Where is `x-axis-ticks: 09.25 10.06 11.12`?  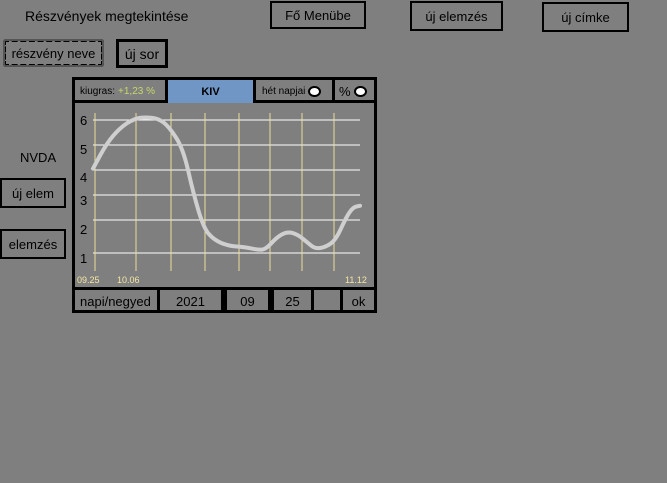
x-axis-ticks: 09.25 10.06 11.12 is located at coordinates (222, 280).